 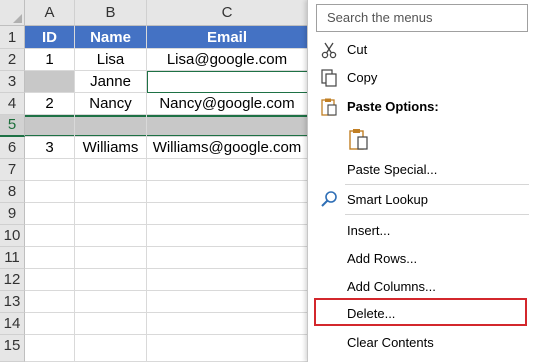 I want to click on paste-clipboard-icon, so click(x=358, y=139).